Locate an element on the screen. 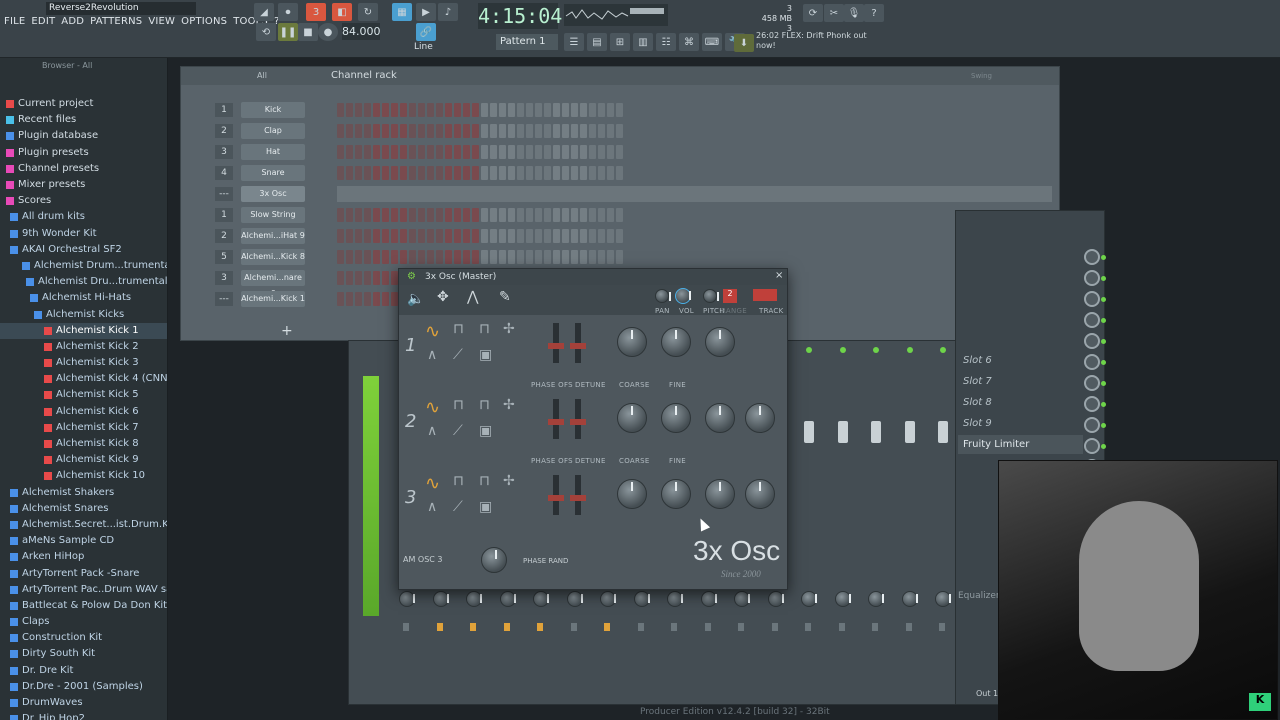 The image size is (1280, 720). channel-name-button: Slow String is located at coordinates (273, 214).